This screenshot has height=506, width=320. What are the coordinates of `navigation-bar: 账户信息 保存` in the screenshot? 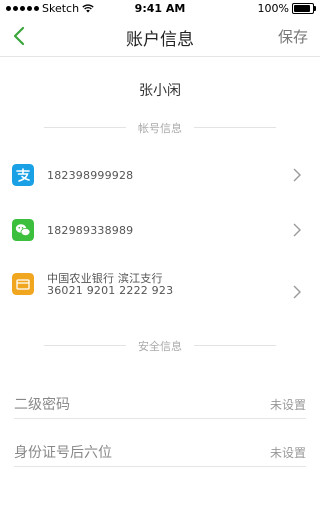 It's located at (160, 36).